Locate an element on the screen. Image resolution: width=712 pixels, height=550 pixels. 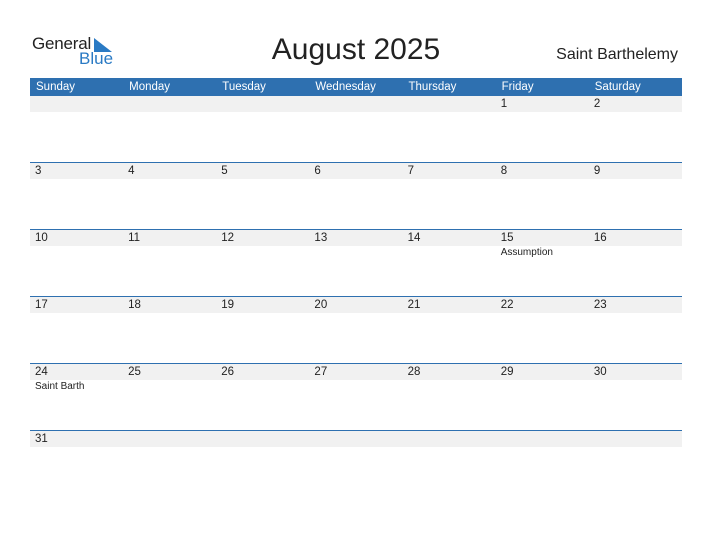
day-cell: 13 is located at coordinates (355, 263).